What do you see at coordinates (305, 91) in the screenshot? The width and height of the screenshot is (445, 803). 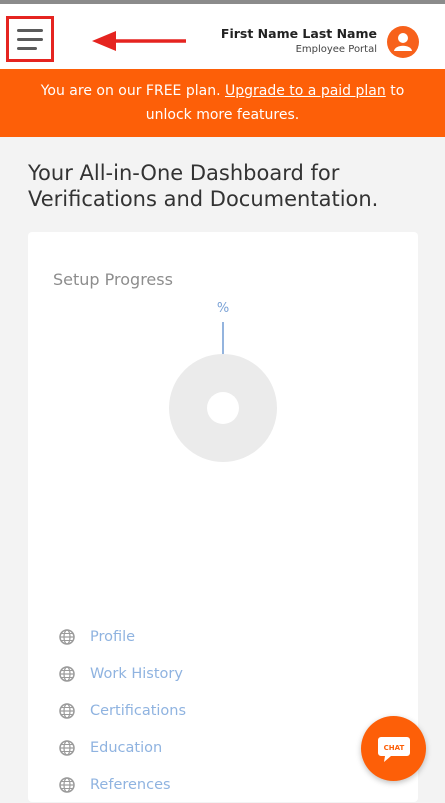 I see `upgrade-plan-link: Upgrade to a paid plan` at bounding box center [305, 91].